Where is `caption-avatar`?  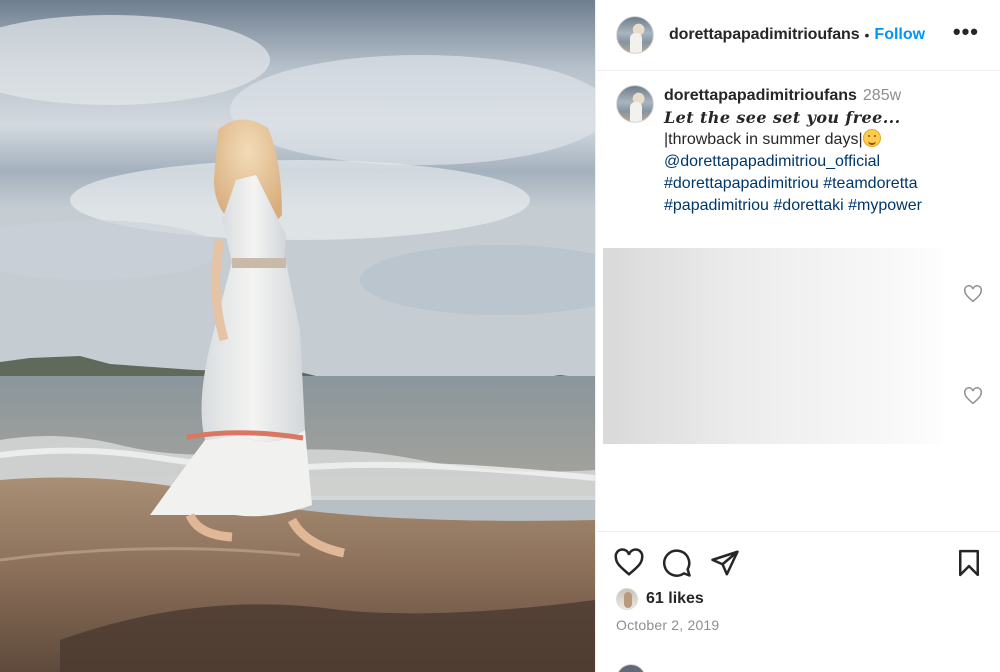
caption-avatar is located at coordinates (635, 104).